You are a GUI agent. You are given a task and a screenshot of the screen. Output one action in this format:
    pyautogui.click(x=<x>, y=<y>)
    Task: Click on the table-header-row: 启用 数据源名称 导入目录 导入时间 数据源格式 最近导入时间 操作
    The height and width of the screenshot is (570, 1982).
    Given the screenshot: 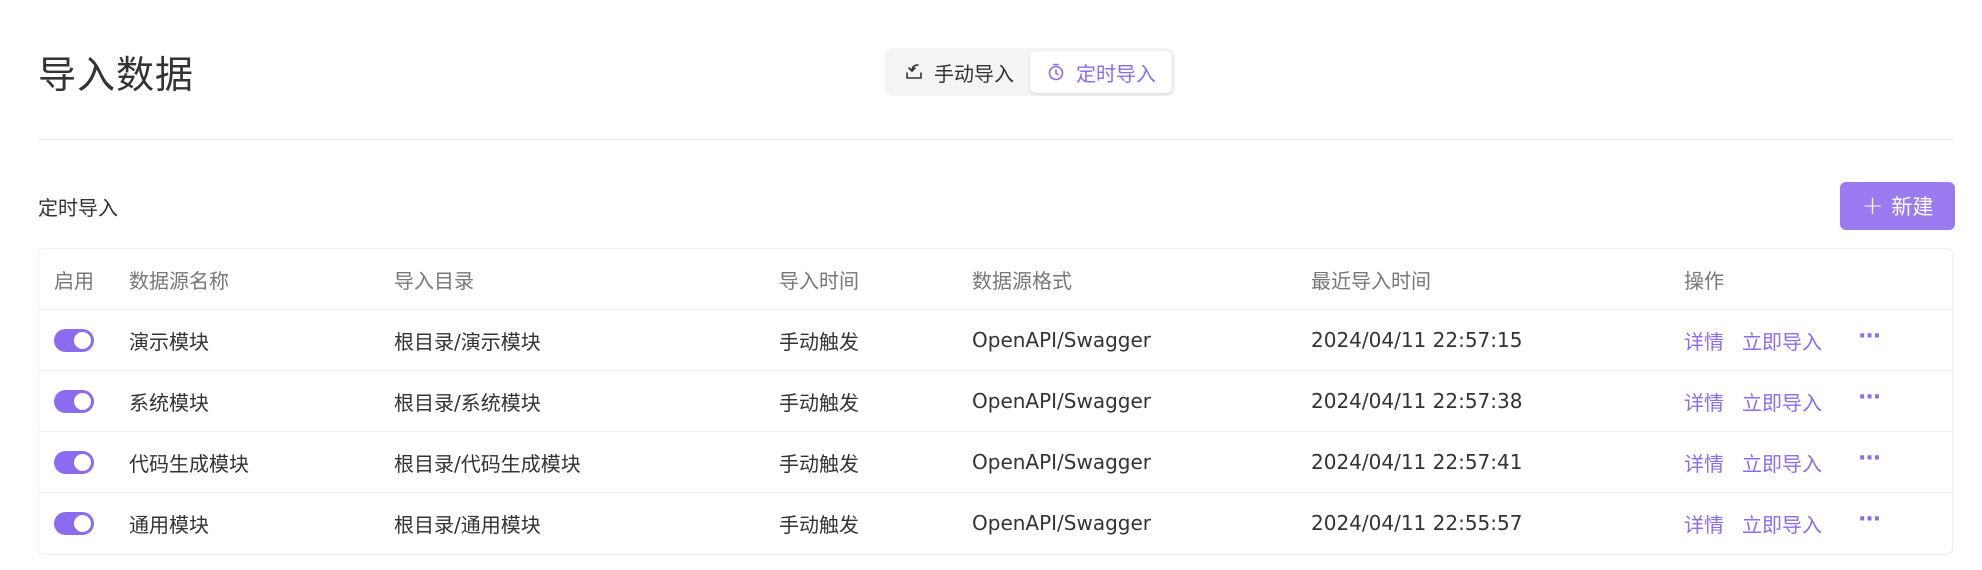 What is the action you would take?
    pyautogui.click(x=995, y=279)
    